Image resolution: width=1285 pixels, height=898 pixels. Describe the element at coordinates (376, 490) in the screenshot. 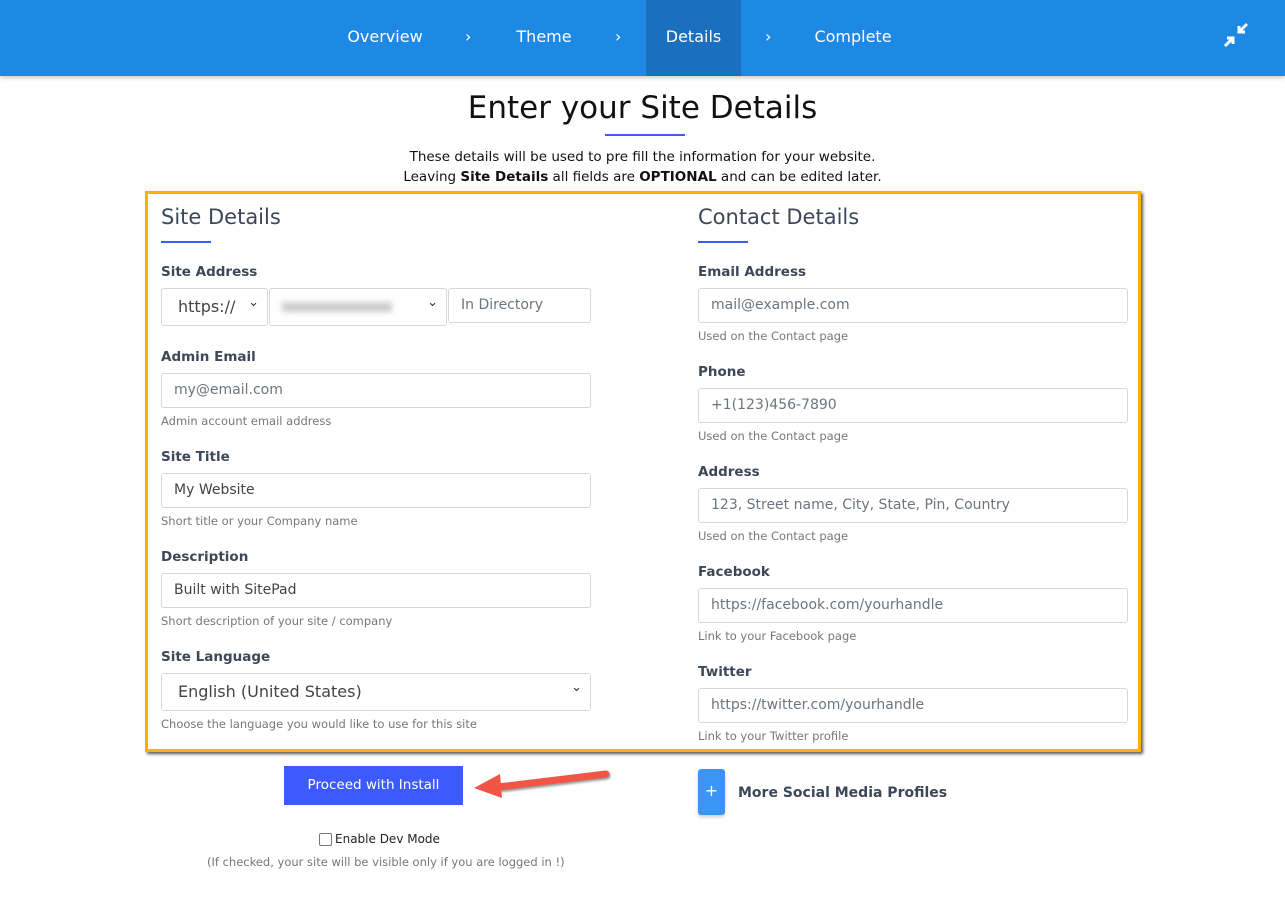

I see `site-title-input: My Website` at that location.